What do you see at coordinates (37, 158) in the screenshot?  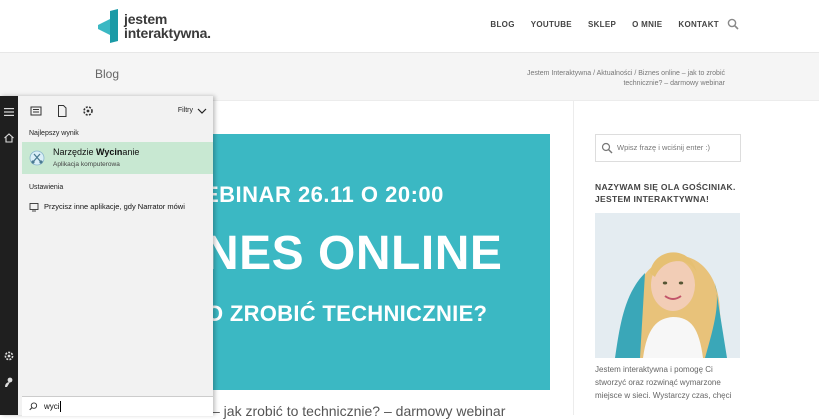 I see `snipping-tool-icon` at bounding box center [37, 158].